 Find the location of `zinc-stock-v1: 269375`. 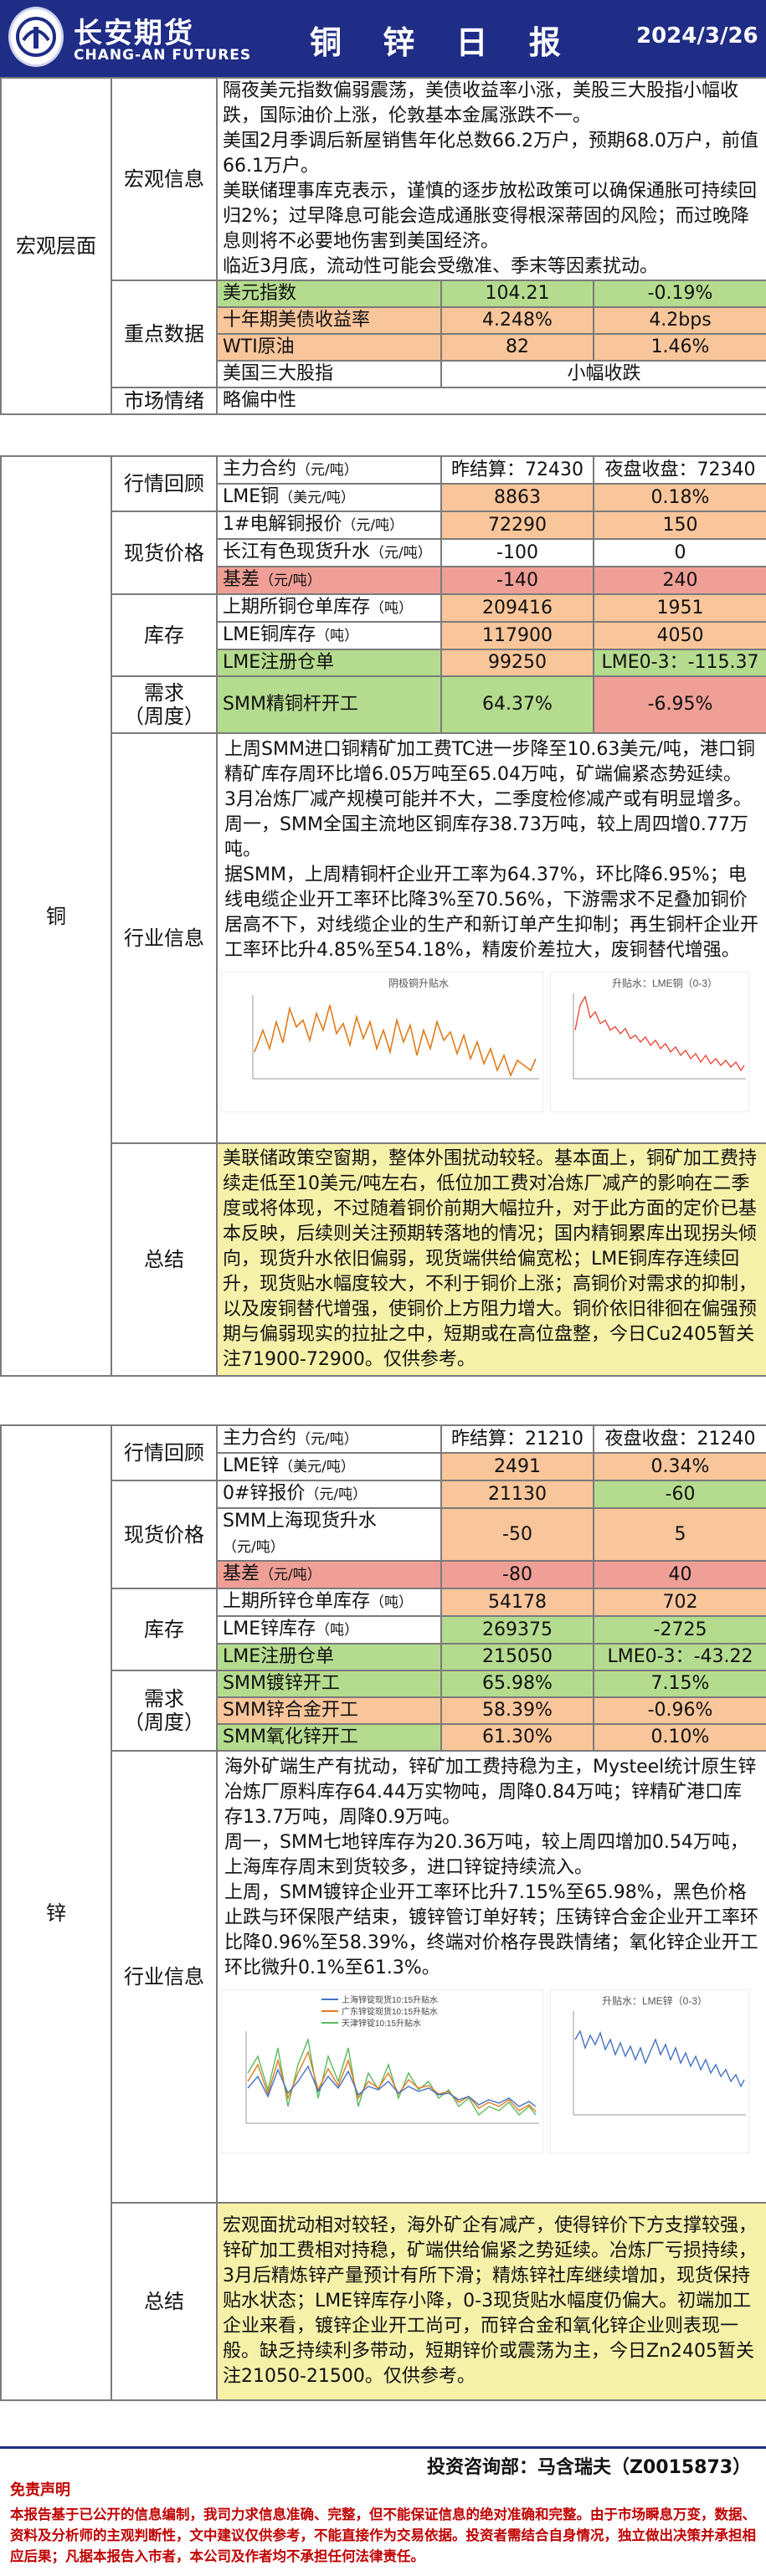

zinc-stock-v1: 269375 is located at coordinates (517, 1630).